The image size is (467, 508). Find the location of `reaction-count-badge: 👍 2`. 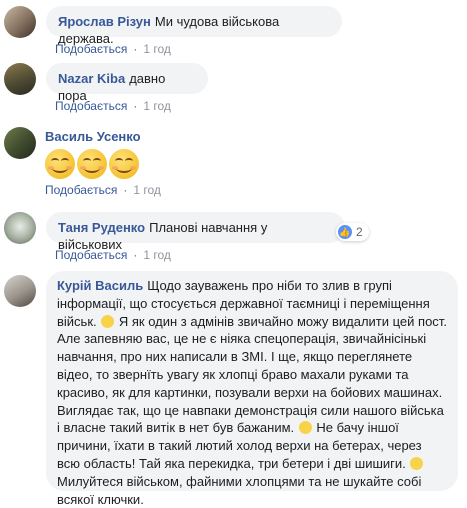

reaction-count-badge: 👍 2 is located at coordinates (352, 232).